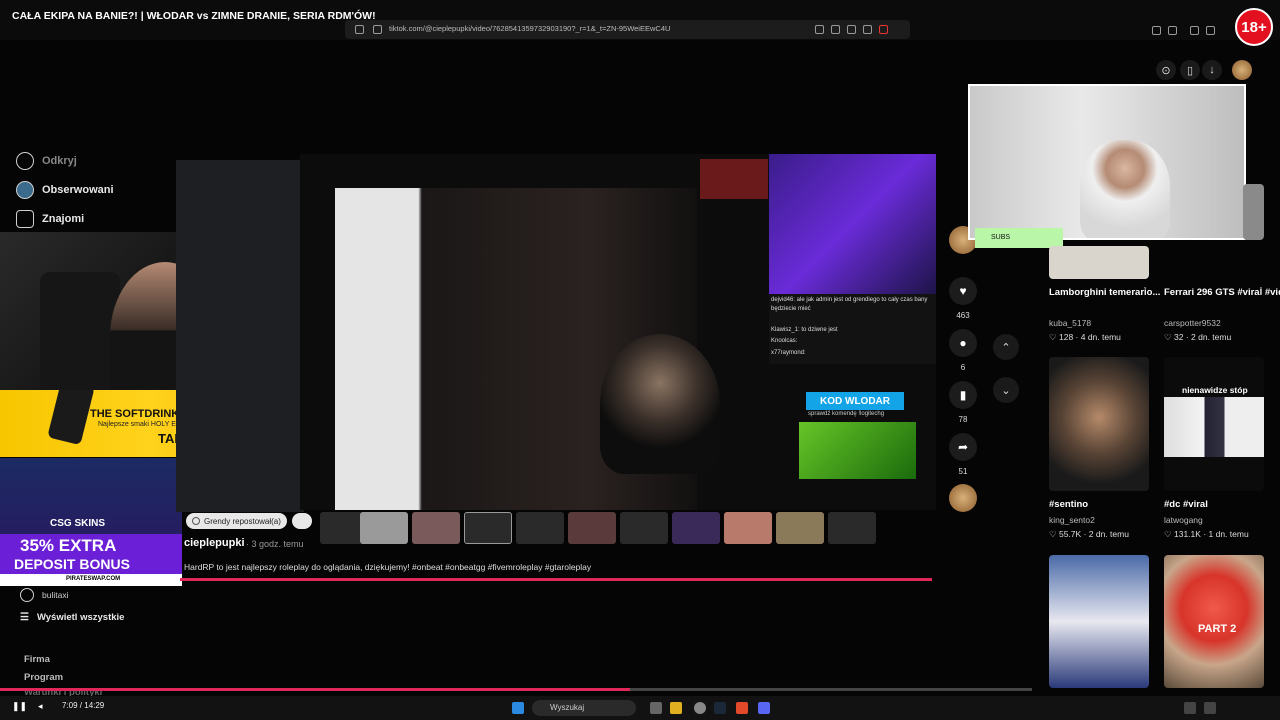 This screenshot has height=720, width=1280. Describe the element at coordinates (835, 29) in the screenshot. I see `zoom-icon` at that location.